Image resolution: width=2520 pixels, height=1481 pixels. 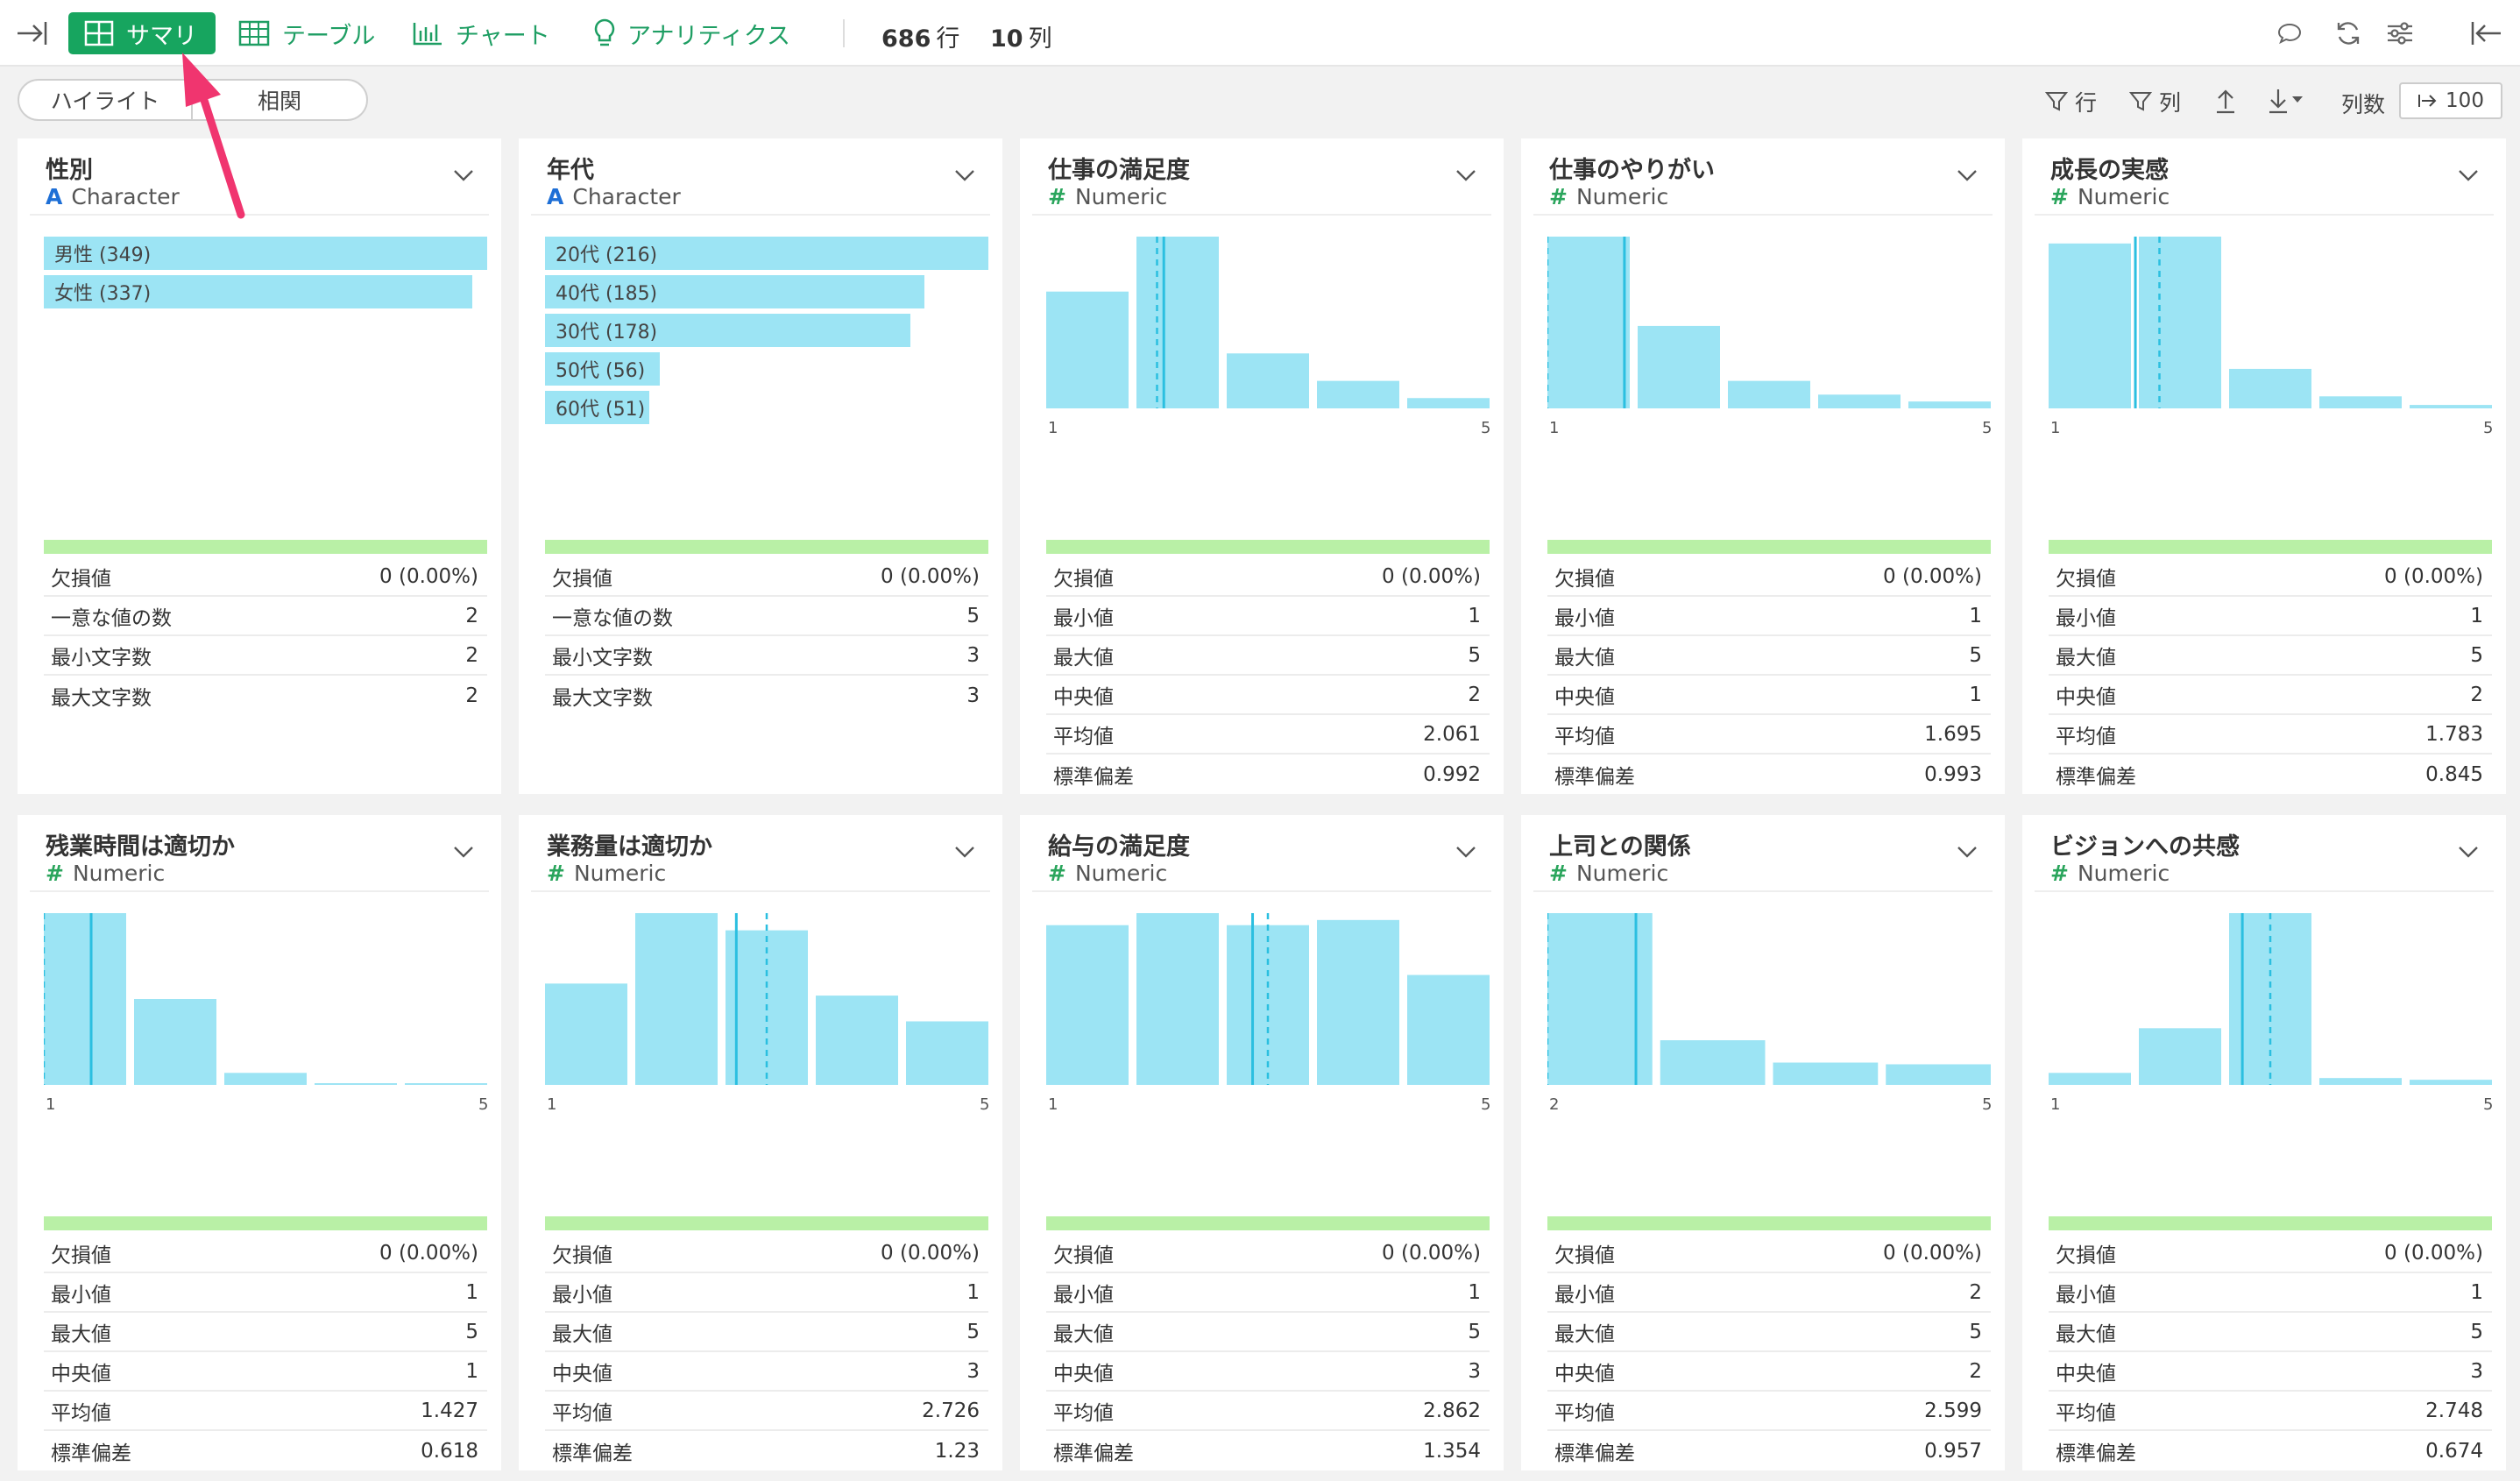 What do you see at coordinates (31, 33) in the screenshot?
I see `collapse-left-icon` at bounding box center [31, 33].